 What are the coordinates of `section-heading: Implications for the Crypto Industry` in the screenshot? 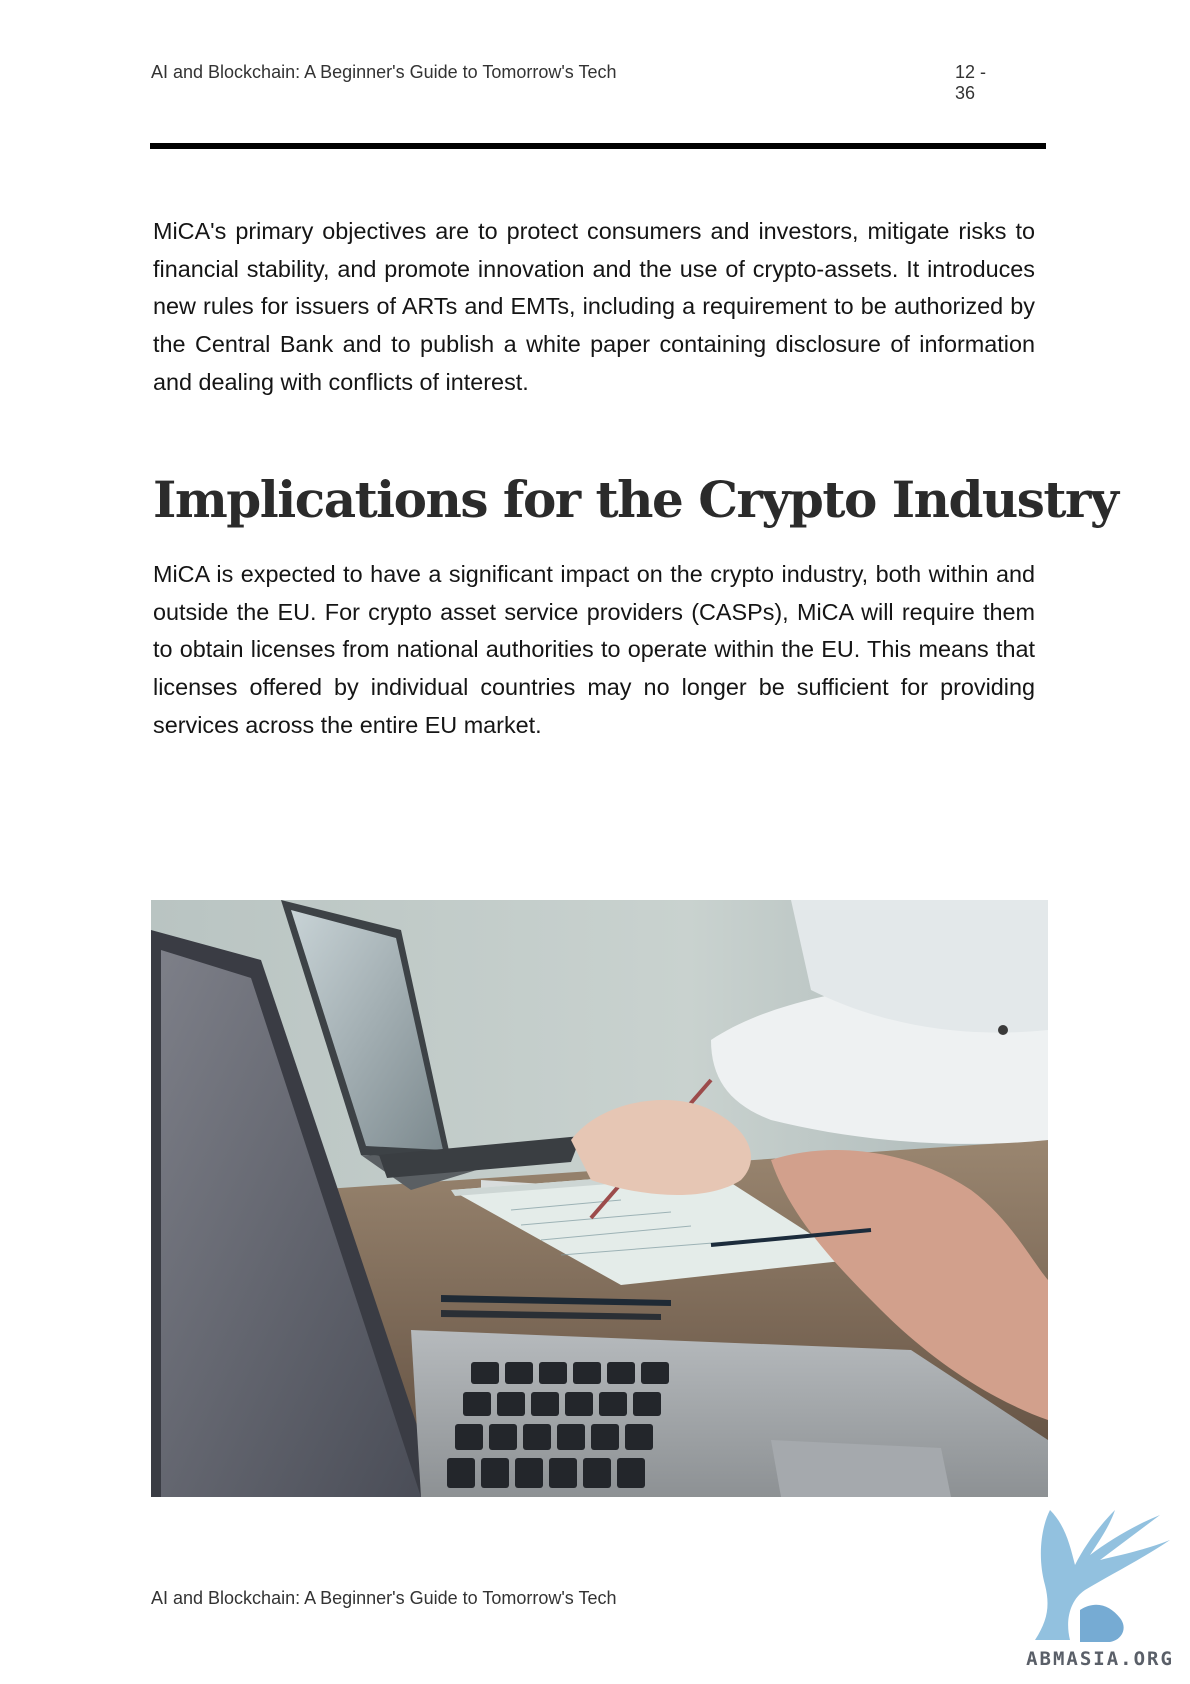 It's located at (636, 499).